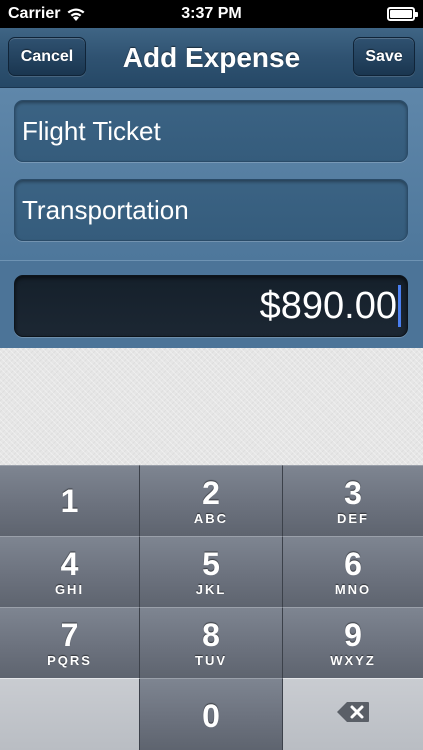 The width and height of the screenshot is (423, 750). Describe the element at coordinates (353, 564) in the screenshot. I see `key-6-digit: 6` at that location.